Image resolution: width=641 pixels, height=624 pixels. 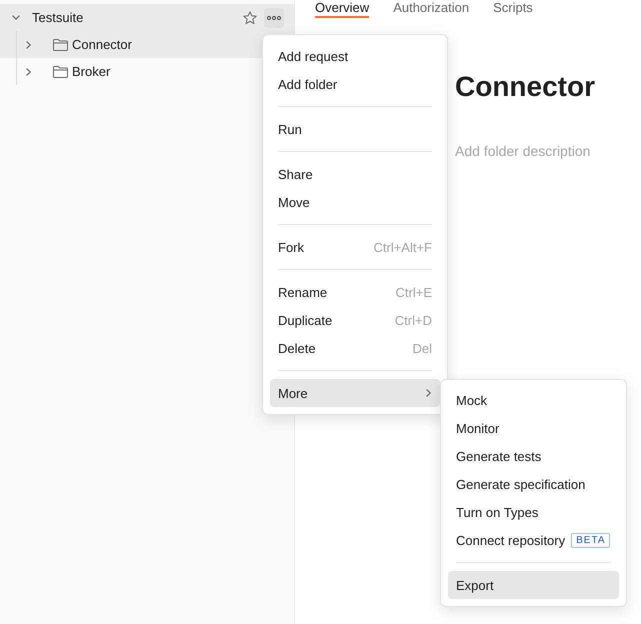 What do you see at coordinates (413, 320) in the screenshot?
I see `keyboard-shortcut: Ctrl+D` at bounding box center [413, 320].